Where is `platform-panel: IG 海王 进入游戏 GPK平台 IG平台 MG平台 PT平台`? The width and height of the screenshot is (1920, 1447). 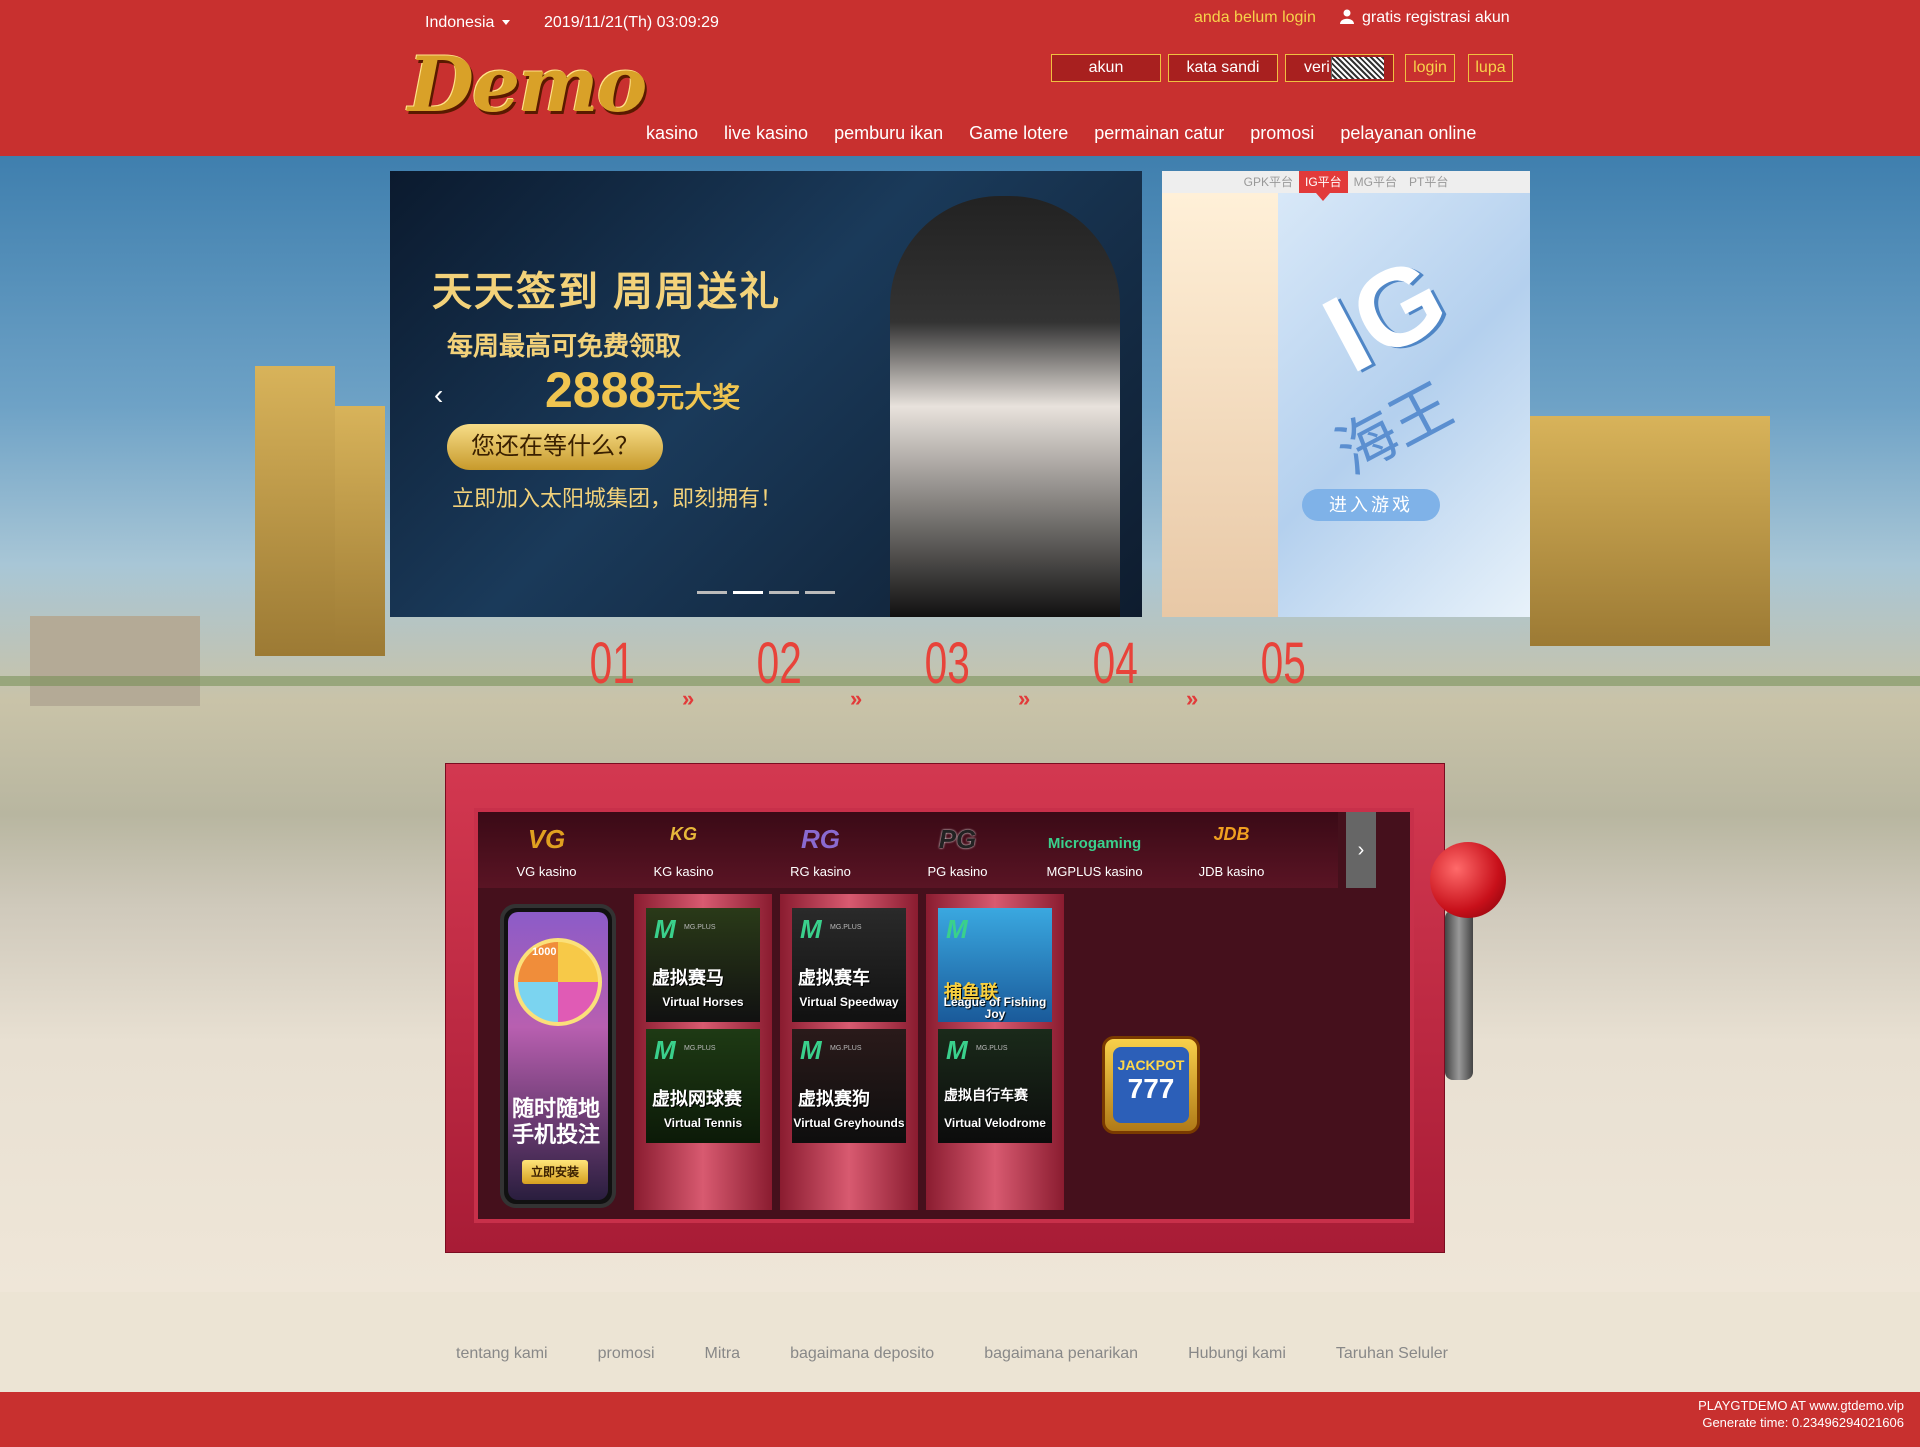 platform-panel: IG 海王 进入游戏 GPK平台 IG平台 MG平台 PT平台 is located at coordinates (1346, 394).